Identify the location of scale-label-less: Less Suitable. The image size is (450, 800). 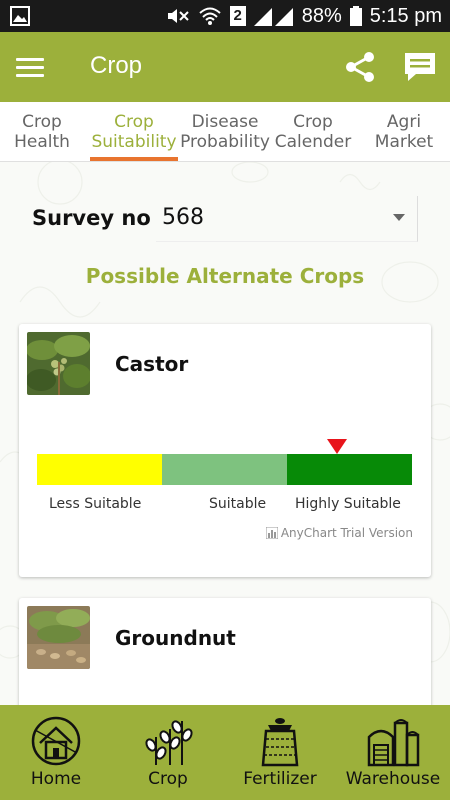
(95, 504).